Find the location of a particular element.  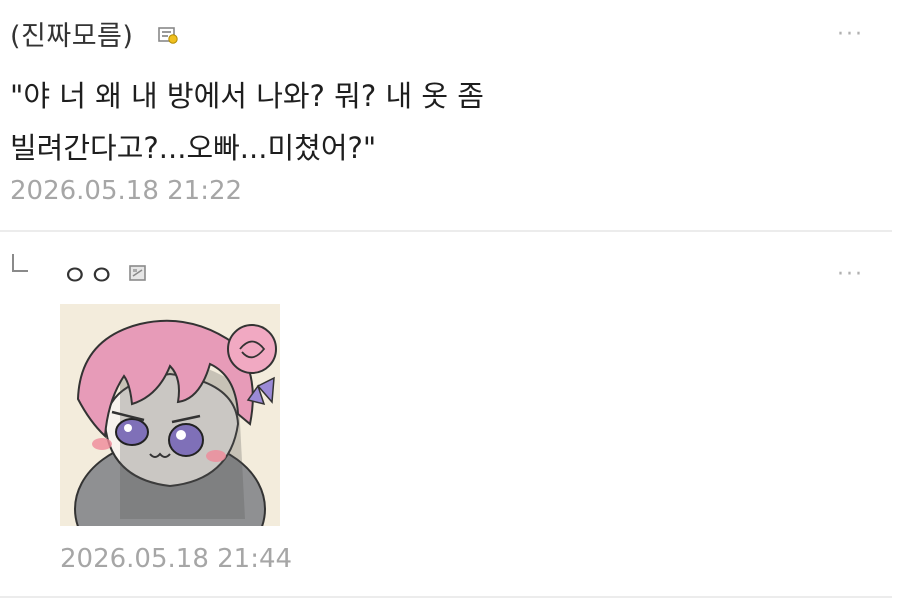

sticker-image is located at coordinates (170, 415).